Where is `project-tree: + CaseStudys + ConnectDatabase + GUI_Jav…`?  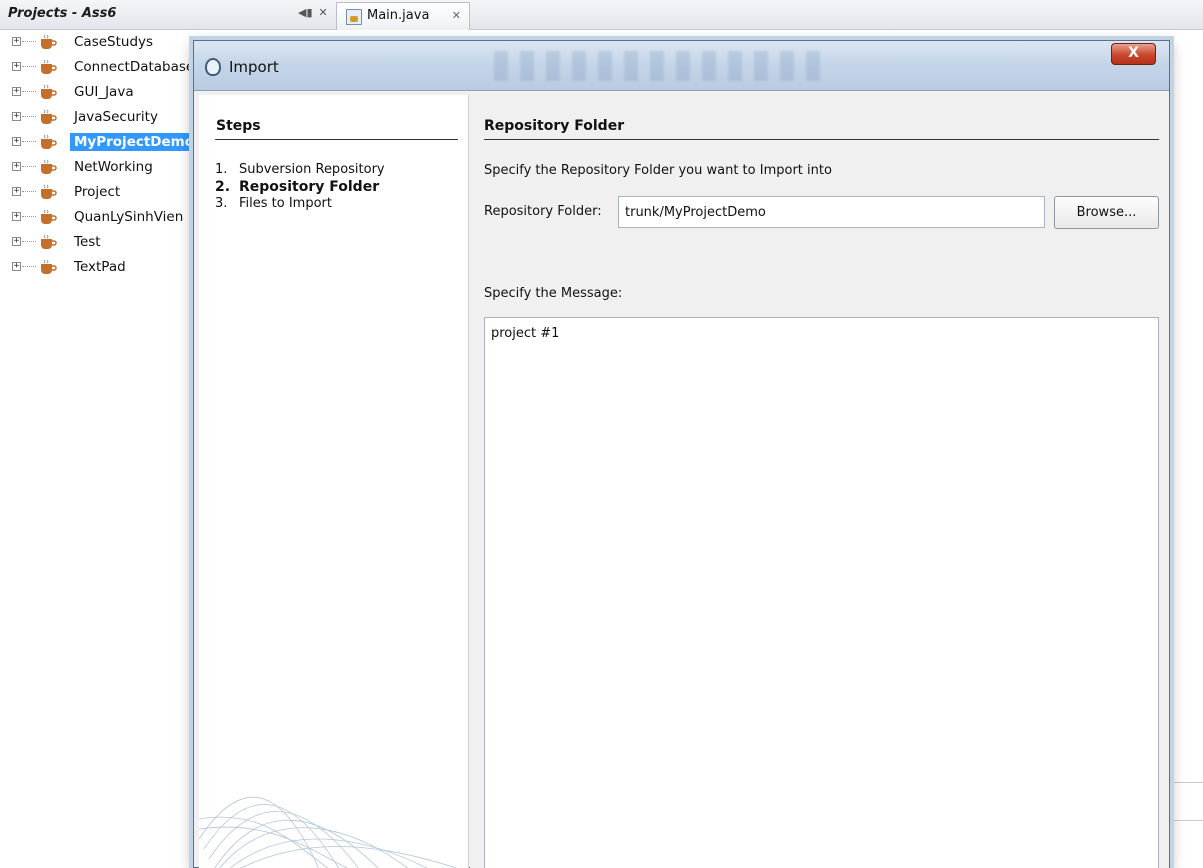 project-tree: + CaseStudys + ConnectDatabase + GUI_Jav… is located at coordinates (102, 155).